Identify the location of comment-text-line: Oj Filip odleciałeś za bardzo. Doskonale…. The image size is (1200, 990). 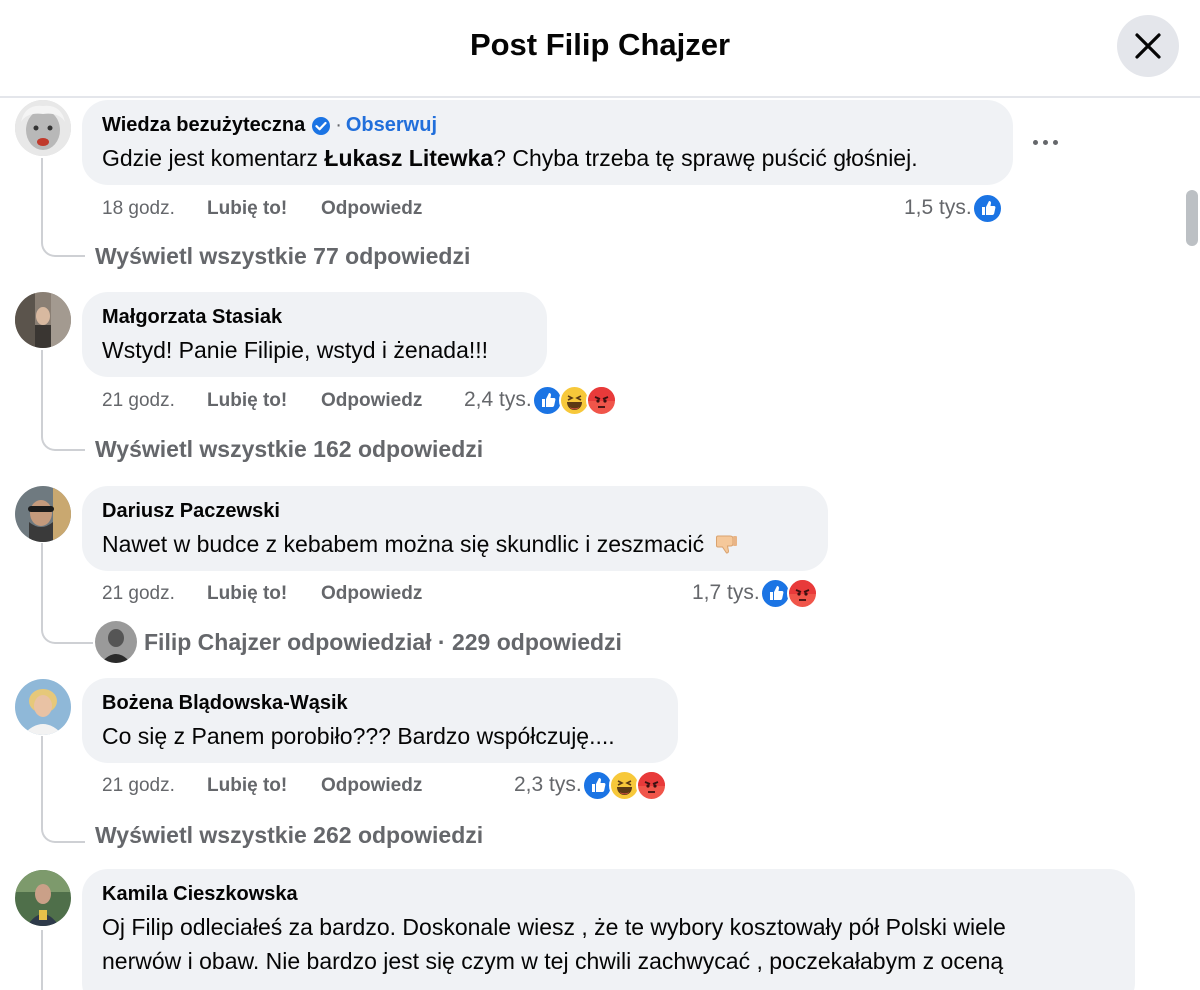
(554, 927).